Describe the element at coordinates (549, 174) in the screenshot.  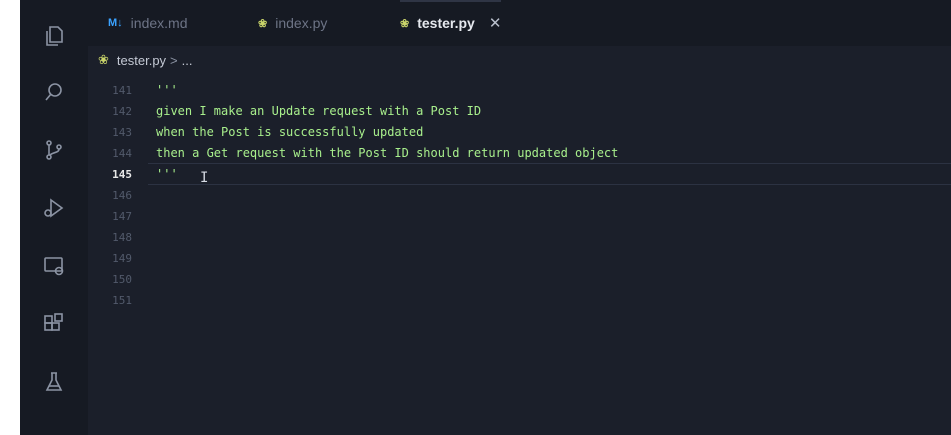
I see `current-line-highlight` at that location.